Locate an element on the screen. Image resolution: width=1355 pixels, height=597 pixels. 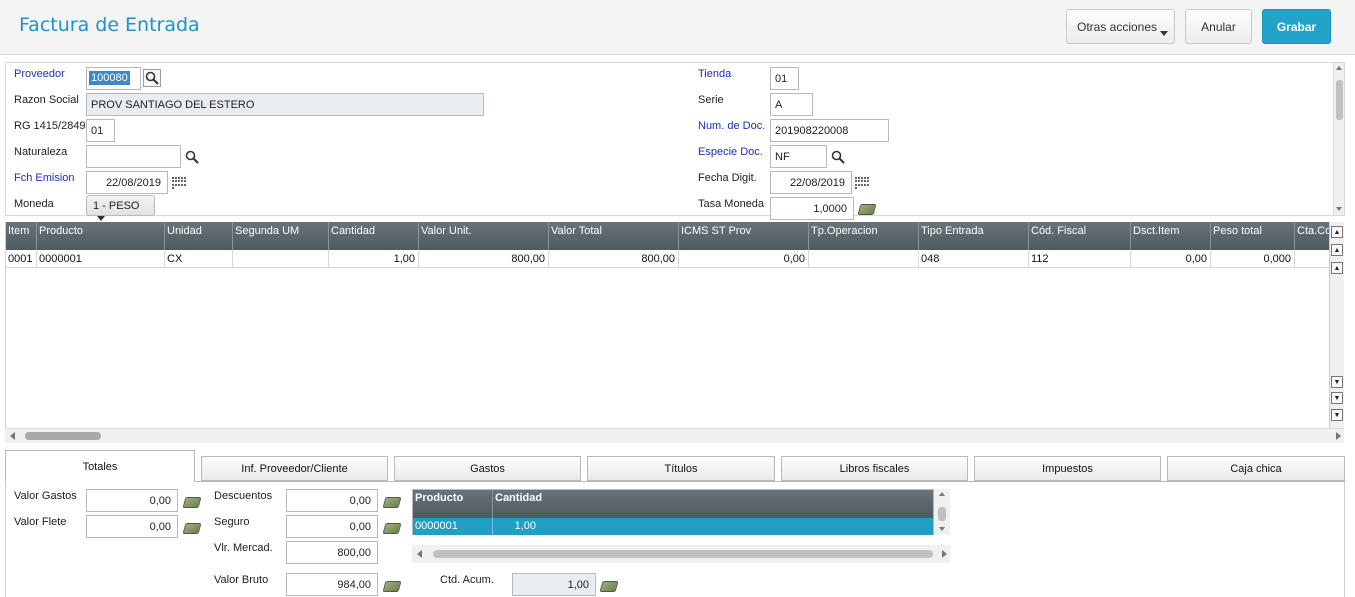
column-header: ICMS ST Prov is located at coordinates (744, 236).